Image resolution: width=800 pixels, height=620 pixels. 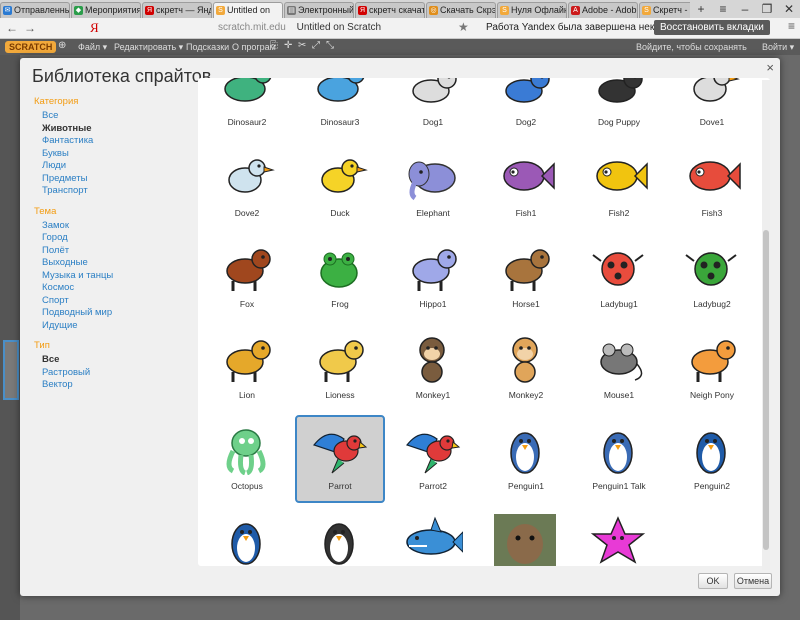 I want to click on browser-tab: ▤ Электронный, so click(x=319, y=10).